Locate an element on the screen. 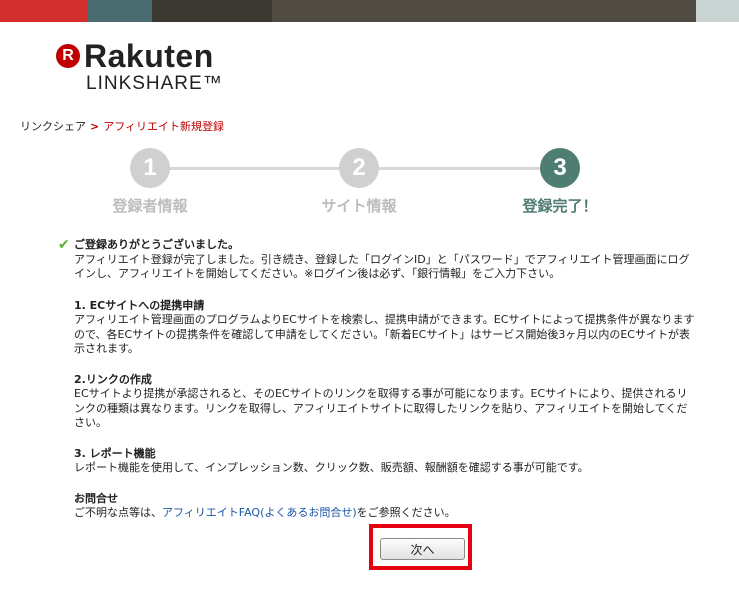  step-label: サイト情報 is located at coordinates (359, 206).